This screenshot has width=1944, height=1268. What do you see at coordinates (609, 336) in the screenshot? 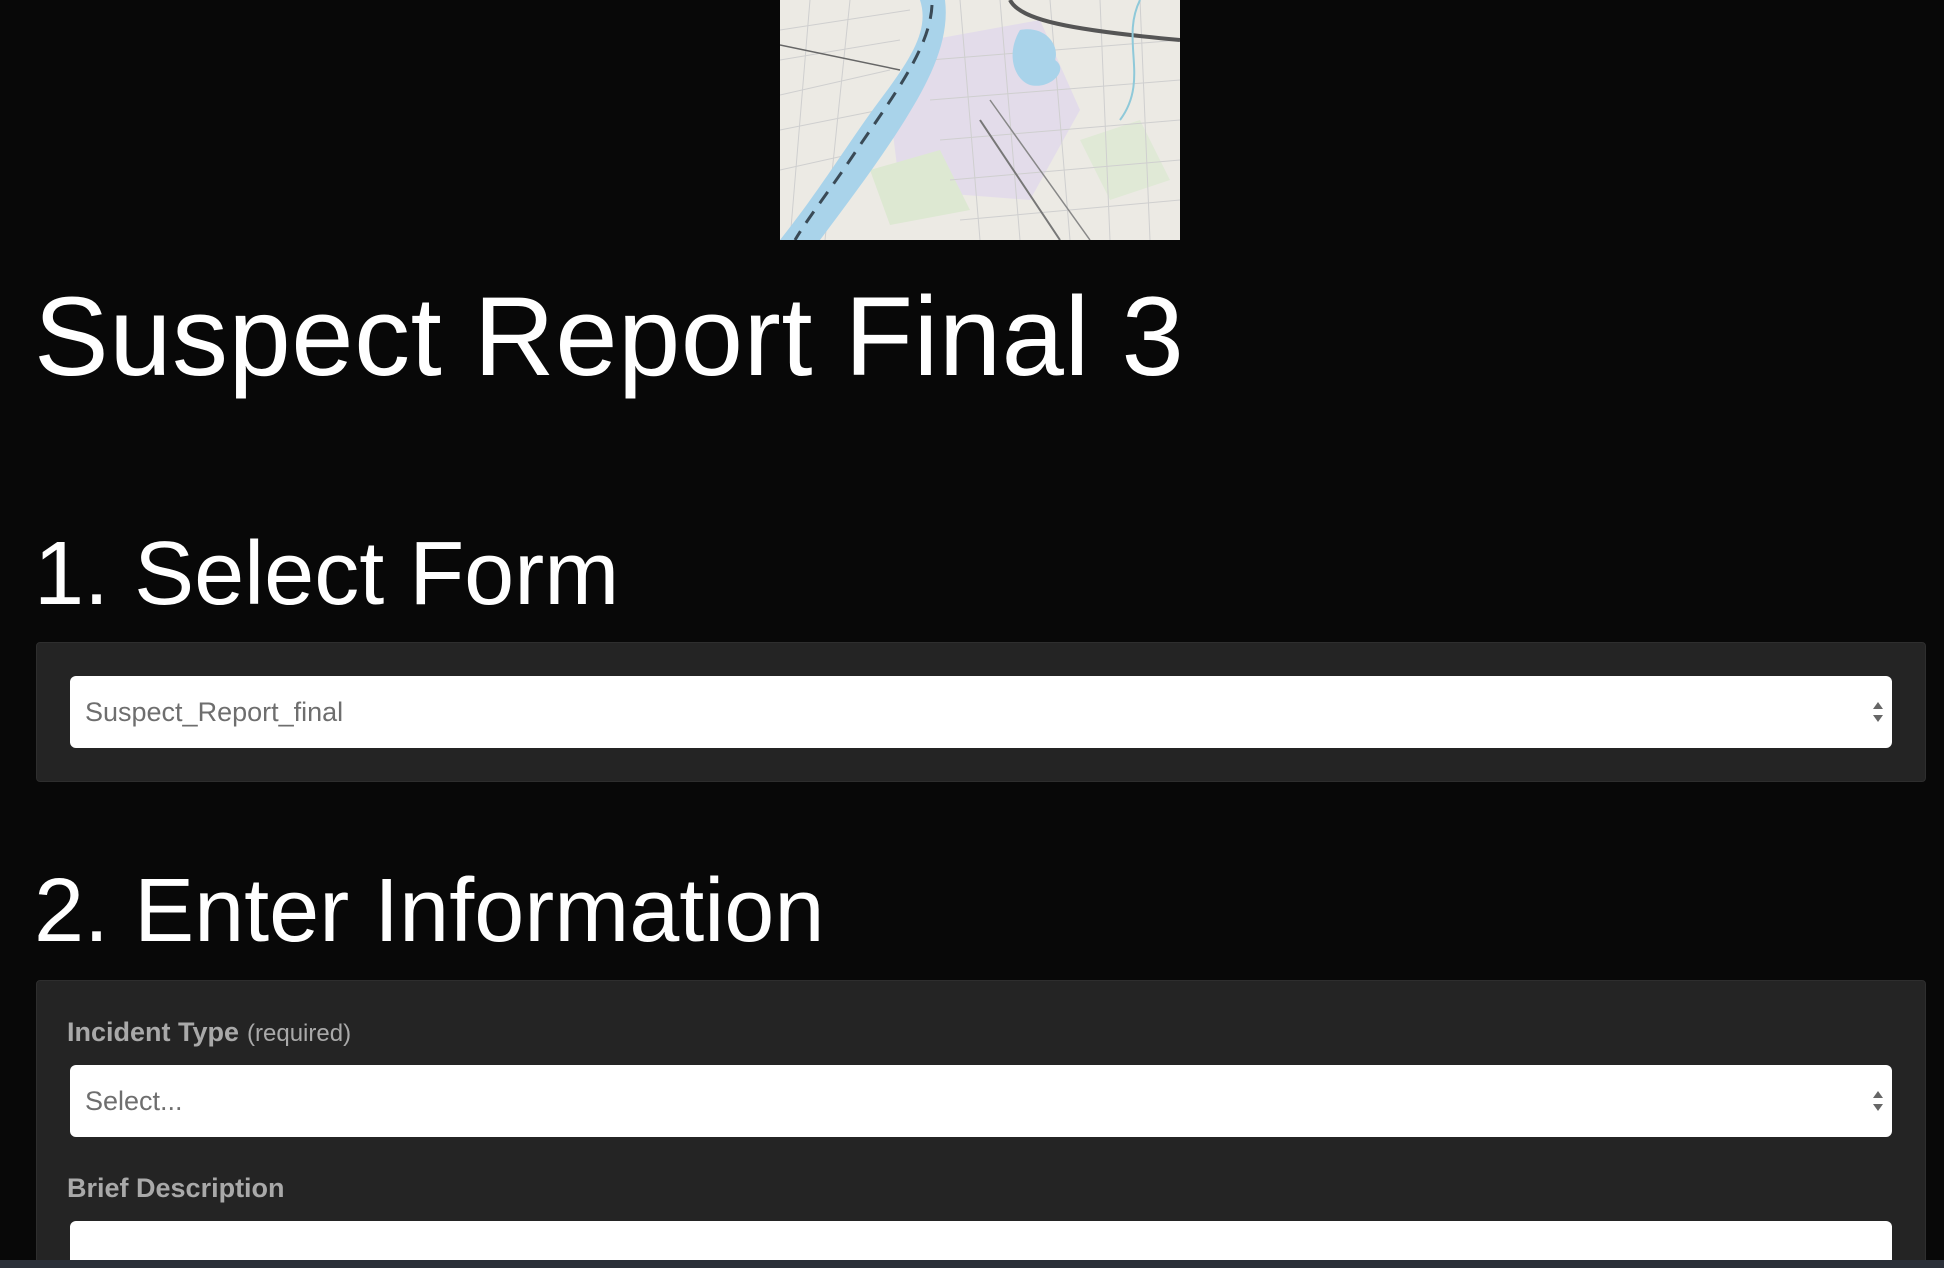
I see `page-title: Suspect Report Final 3` at bounding box center [609, 336].